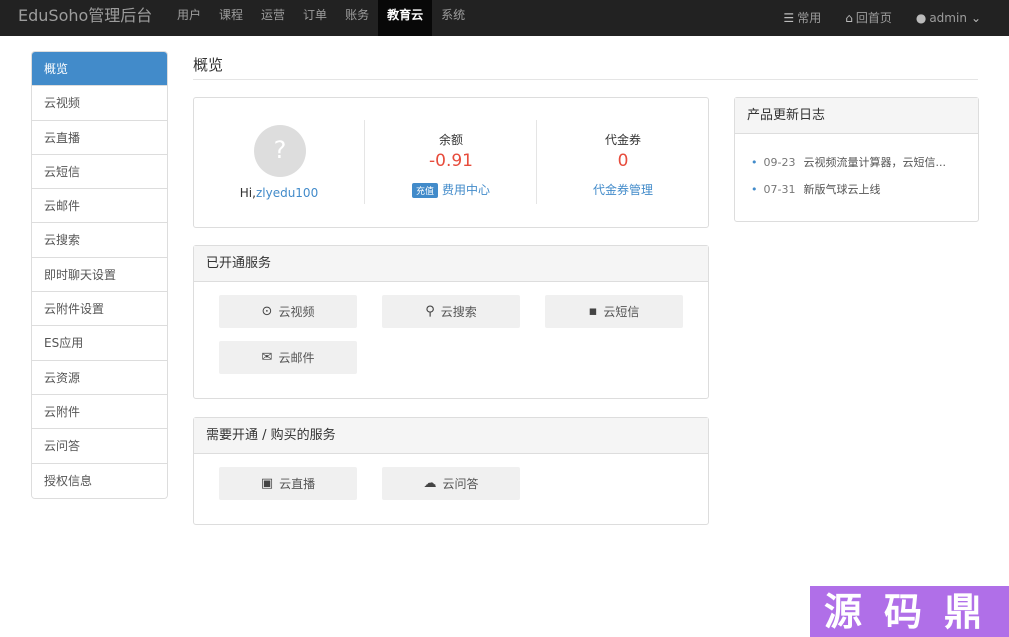  I want to click on sidebar-item-cloud-resources: 云资源, so click(99, 377).